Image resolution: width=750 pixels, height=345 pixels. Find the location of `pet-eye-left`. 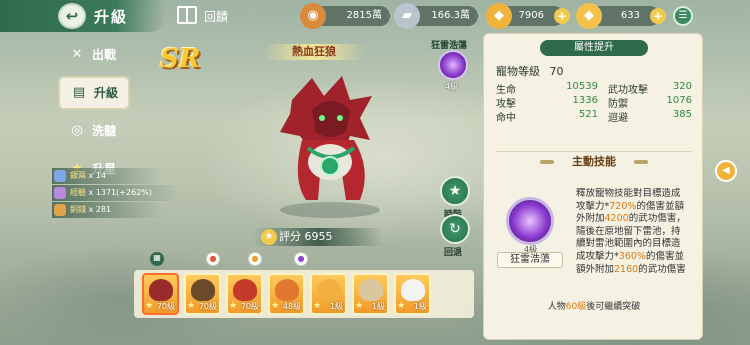

pet-eye-left is located at coordinates (322, 118).